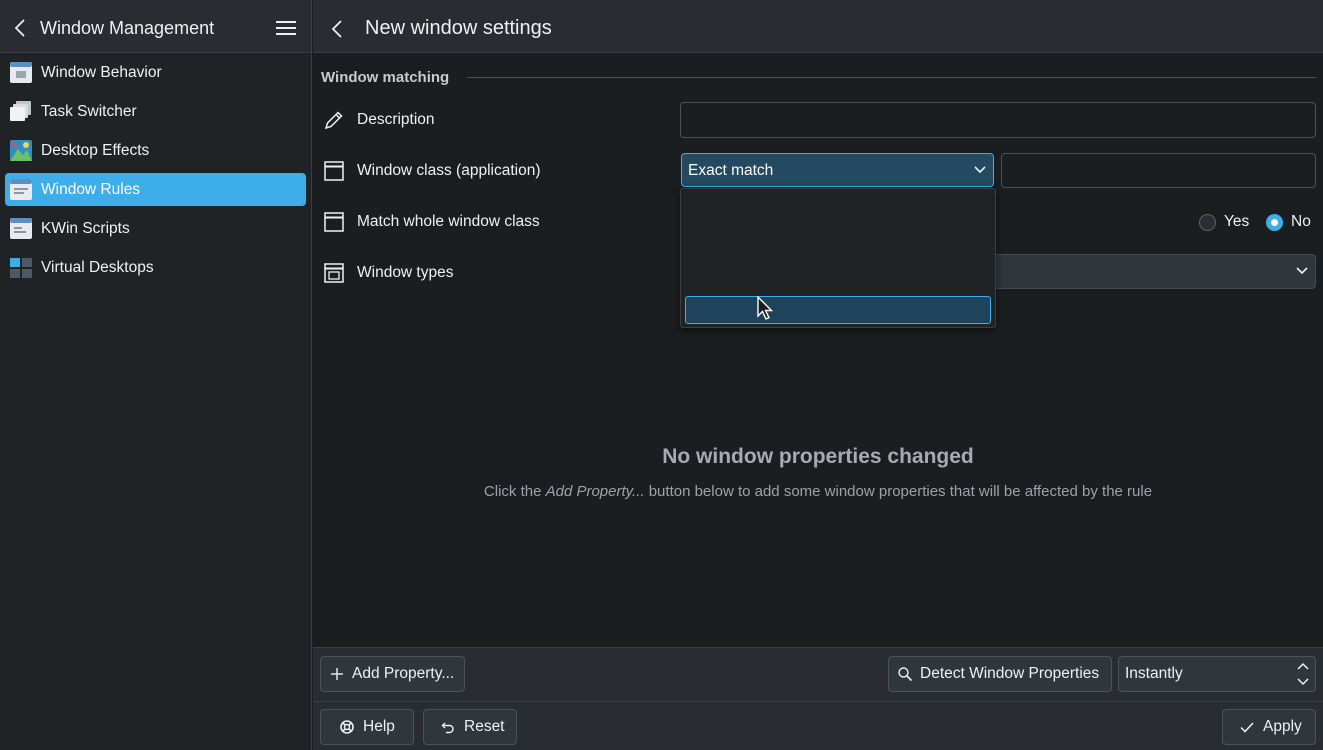 The width and height of the screenshot is (1323, 750). Describe the element at coordinates (21, 72) in the screenshot. I see `window-behavior-icon` at that location.